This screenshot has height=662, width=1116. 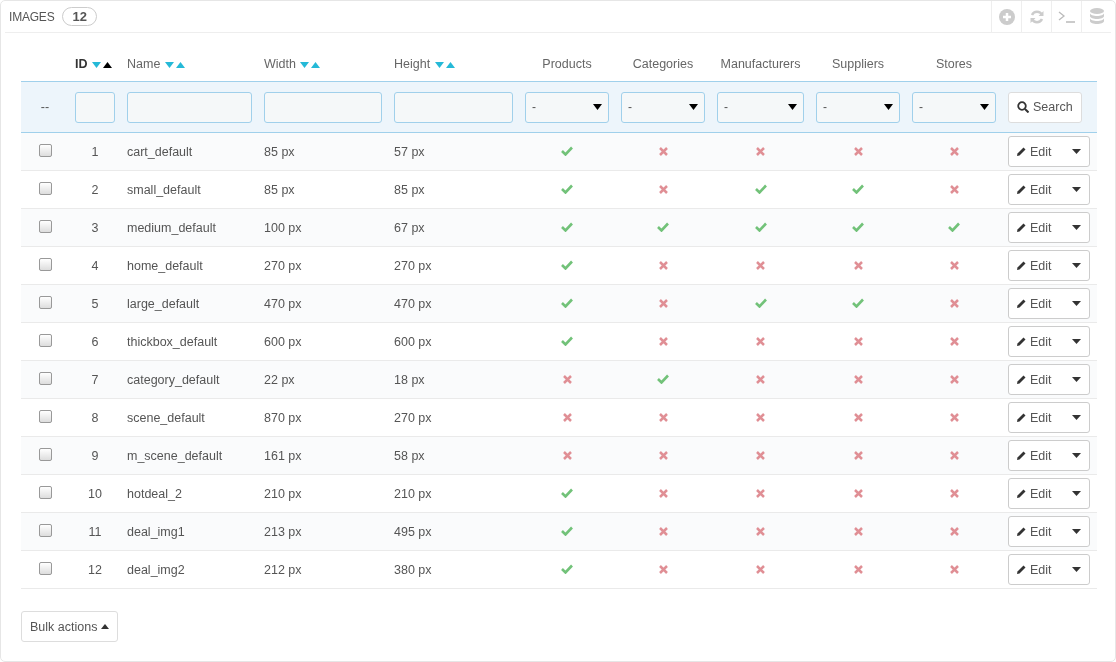 What do you see at coordinates (70, 626) in the screenshot?
I see `bulk-actions-button: Bulk actions` at bounding box center [70, 626].